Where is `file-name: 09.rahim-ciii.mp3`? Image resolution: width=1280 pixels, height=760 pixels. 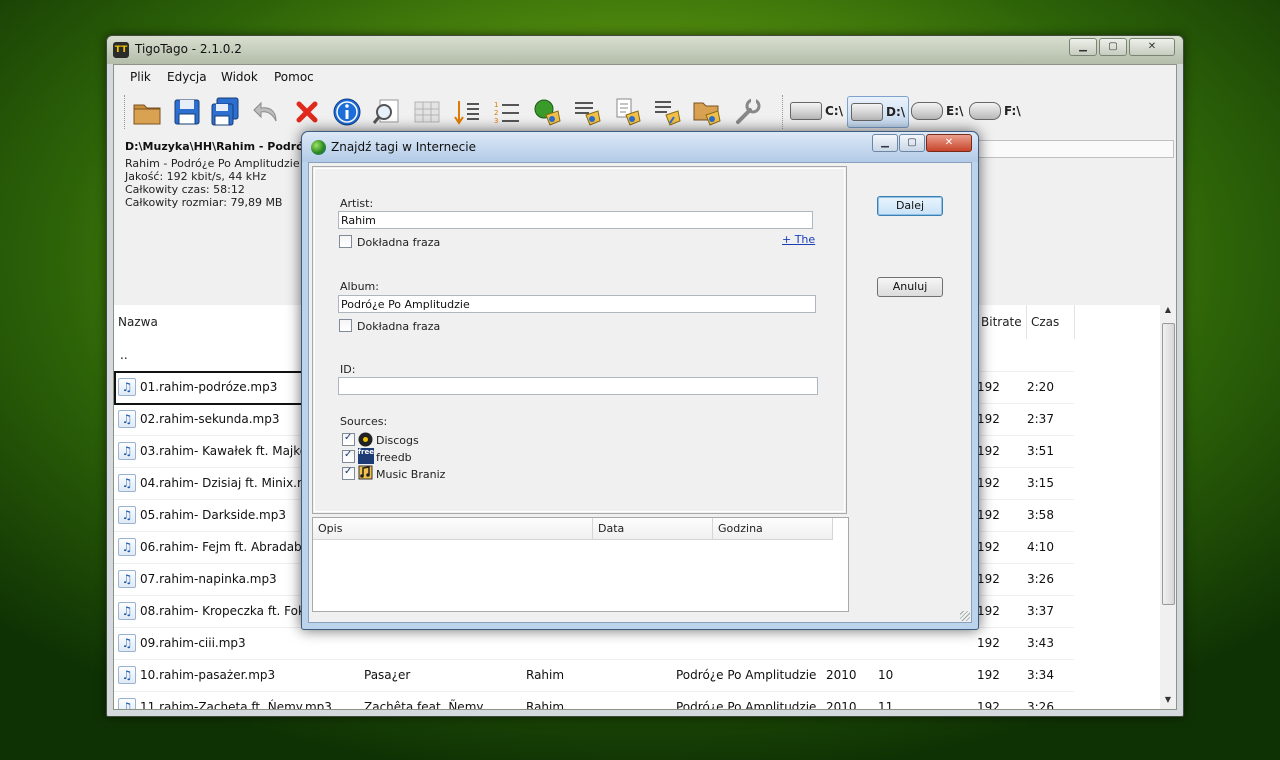
file-name: 09.rahim-ciii.mp3 is located at coordinates (193, 643).